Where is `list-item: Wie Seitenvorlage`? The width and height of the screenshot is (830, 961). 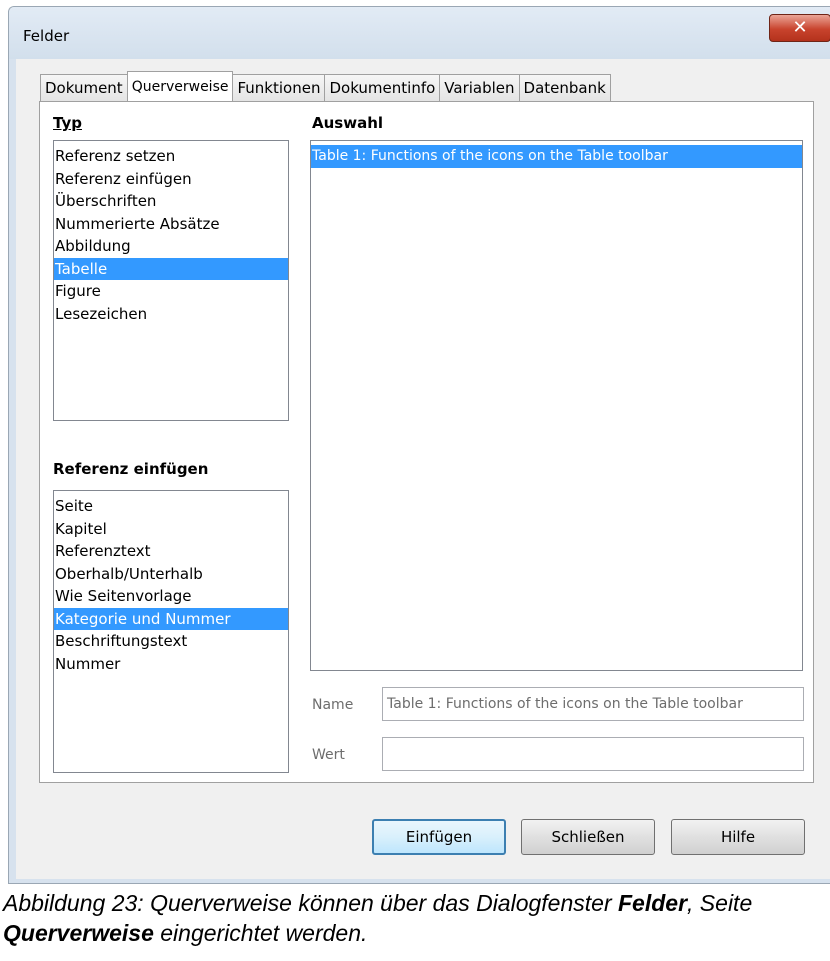
list-item: Wie Seitenvorlage is located at coordinates (171, 596).